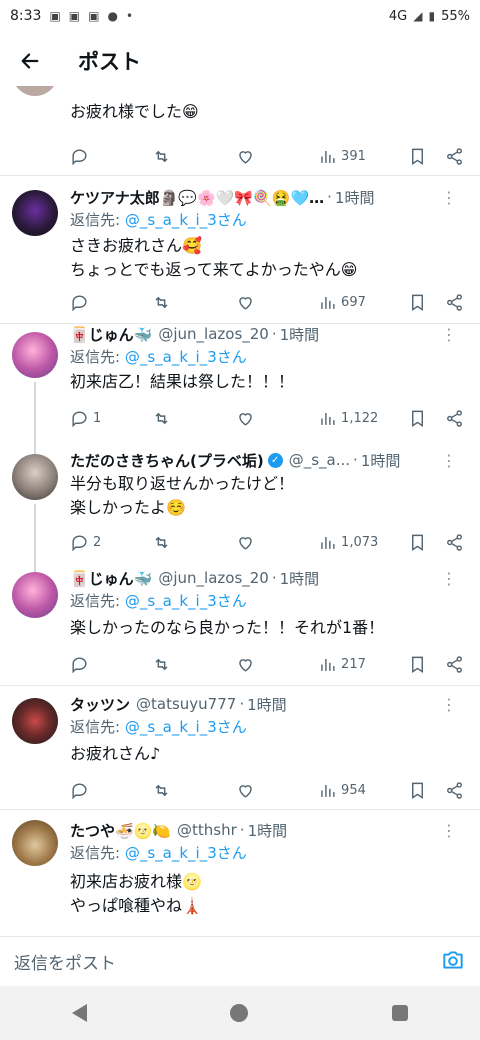 The width and height of the screenshot is (480, 1040). I want to click on nav-home-icon, so click(239, 1013).